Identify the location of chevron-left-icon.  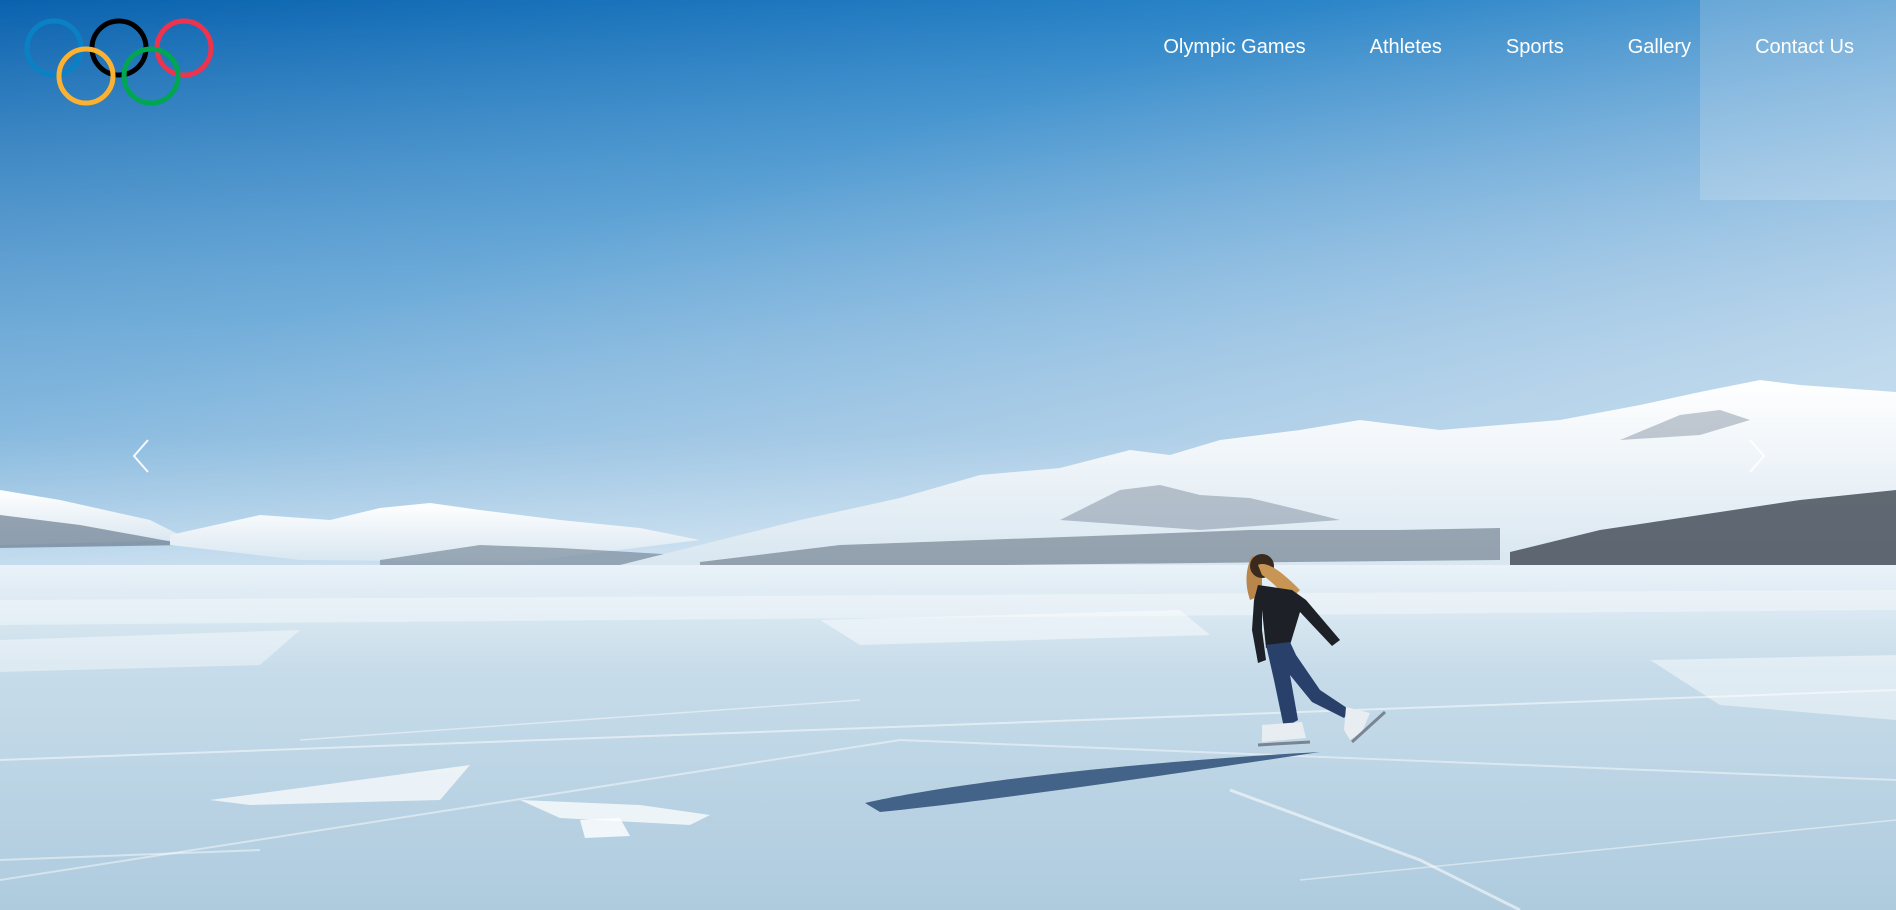
(142, 456).